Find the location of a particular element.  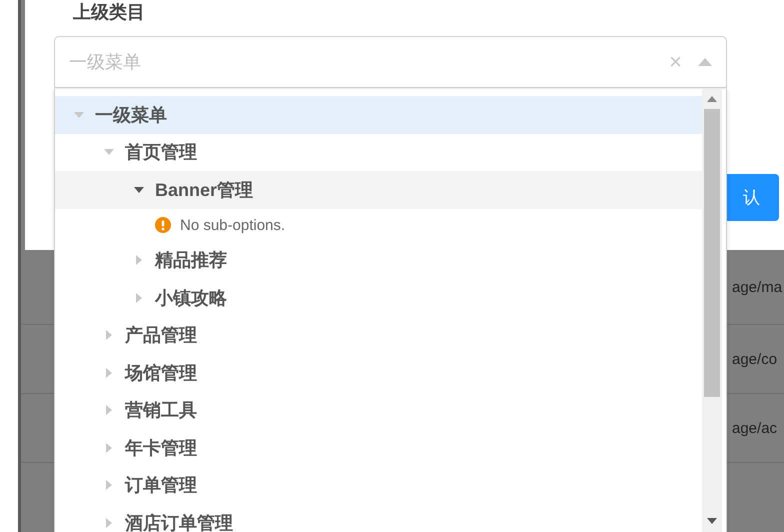

scroll-down-icon is located at coordinates (712, 521).